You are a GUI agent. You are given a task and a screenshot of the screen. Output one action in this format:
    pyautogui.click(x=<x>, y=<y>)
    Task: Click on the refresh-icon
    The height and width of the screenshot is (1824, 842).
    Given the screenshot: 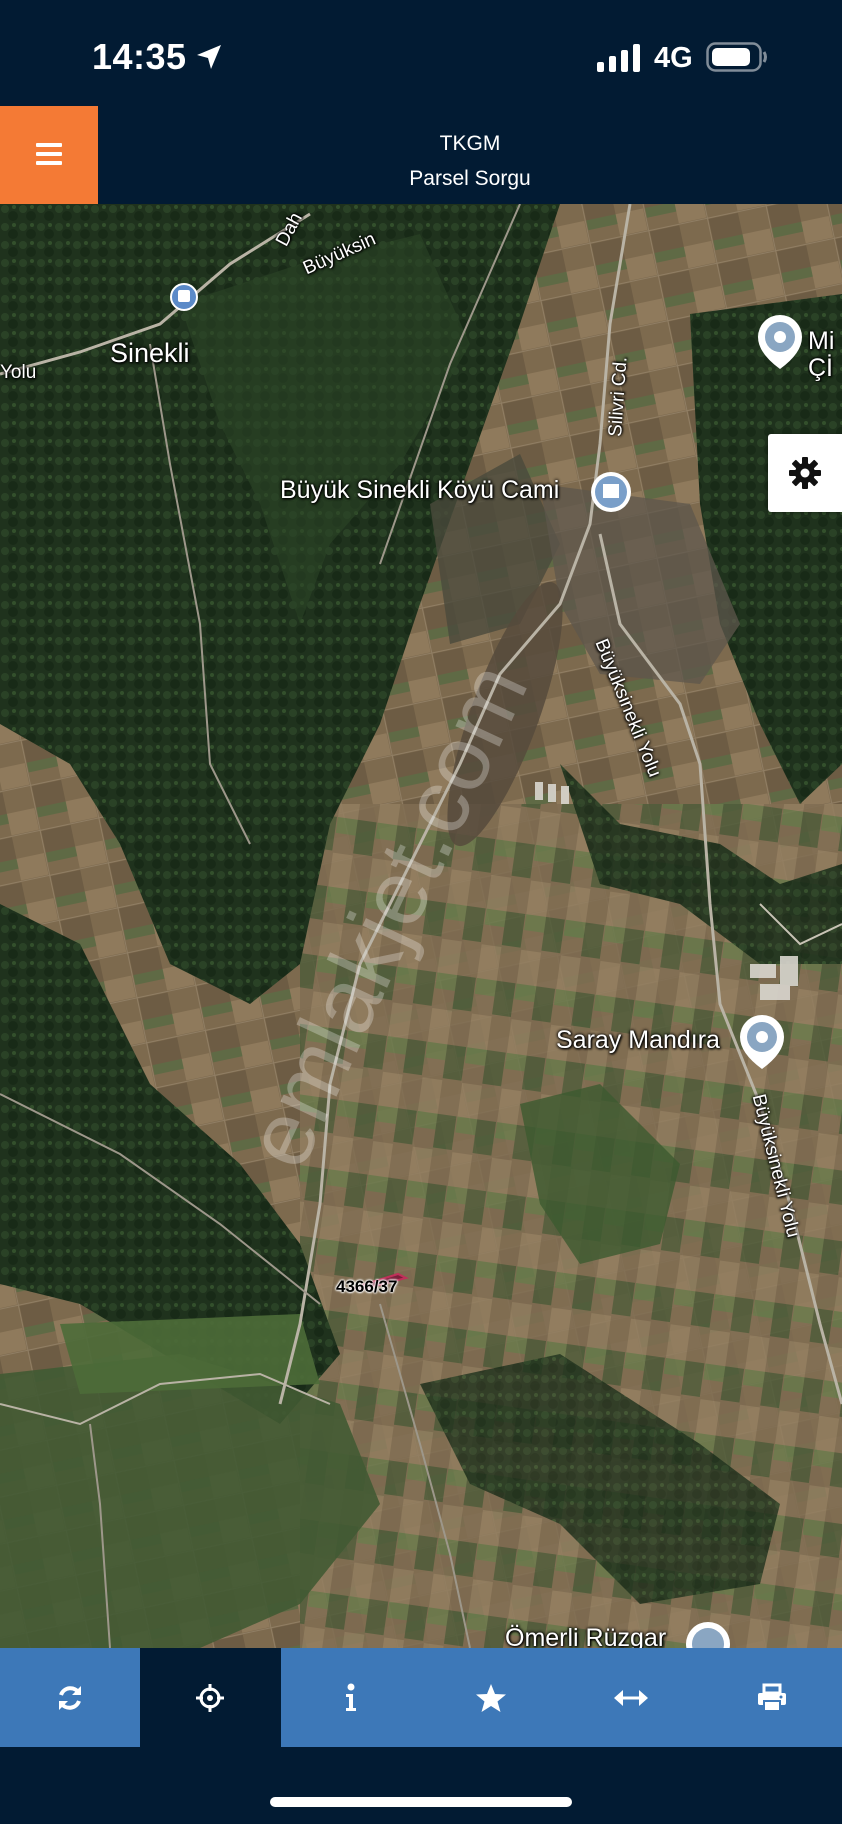 What is the action you would take?
    pyautogui.click(x=70, y=1697)
    